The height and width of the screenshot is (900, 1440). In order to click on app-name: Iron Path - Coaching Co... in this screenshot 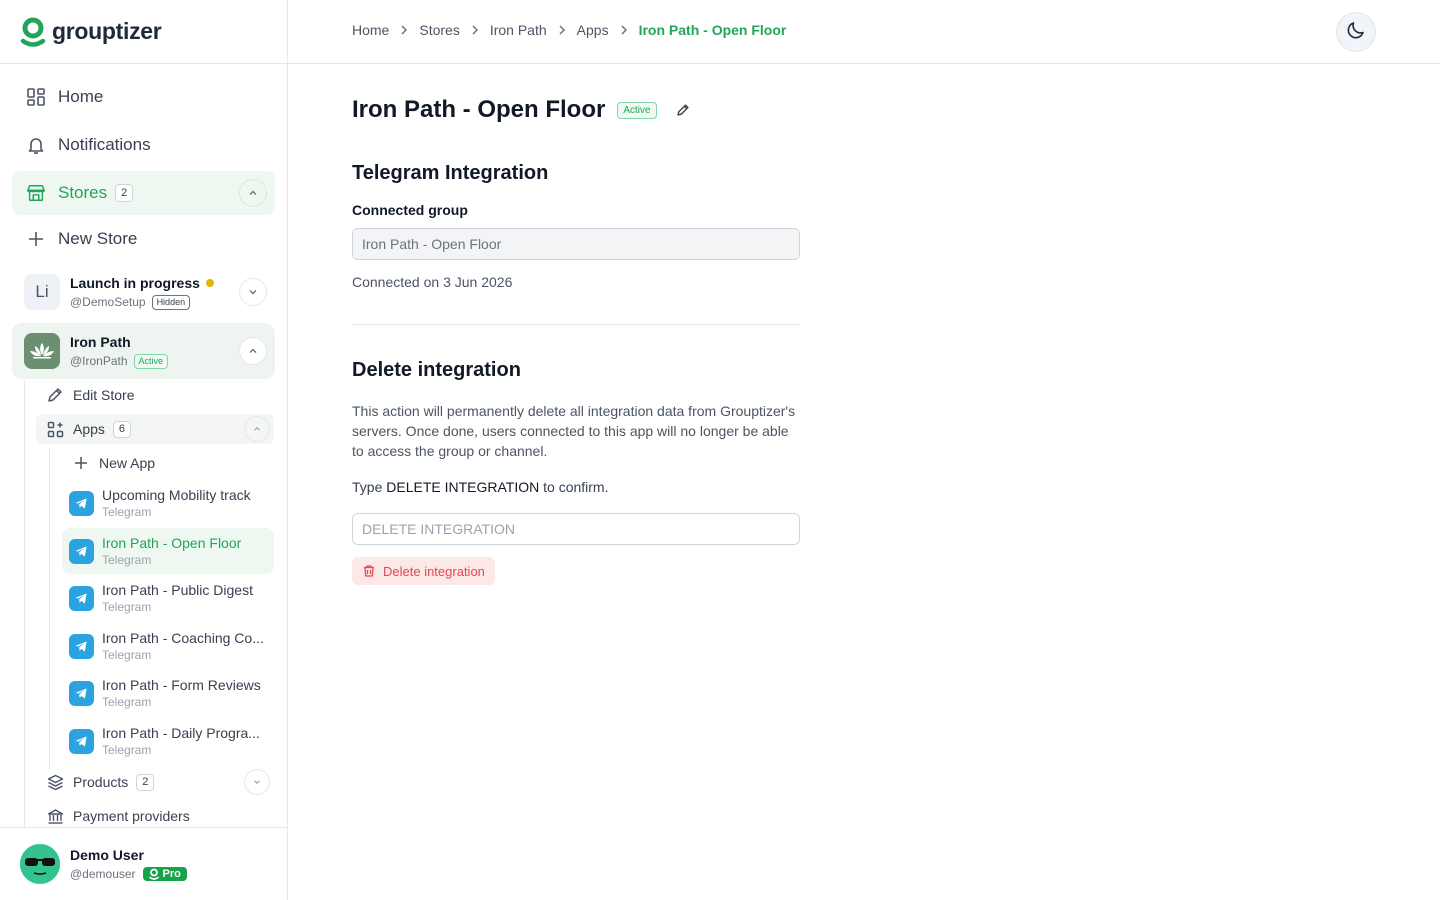, I will do `click(183, 638)`.